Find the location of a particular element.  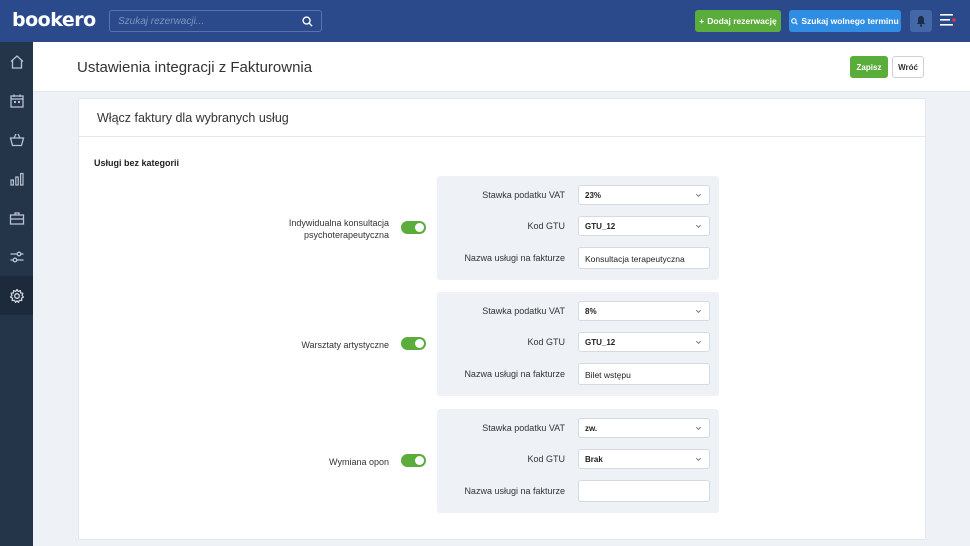

gear-icon is located at coordinates (16, 295).